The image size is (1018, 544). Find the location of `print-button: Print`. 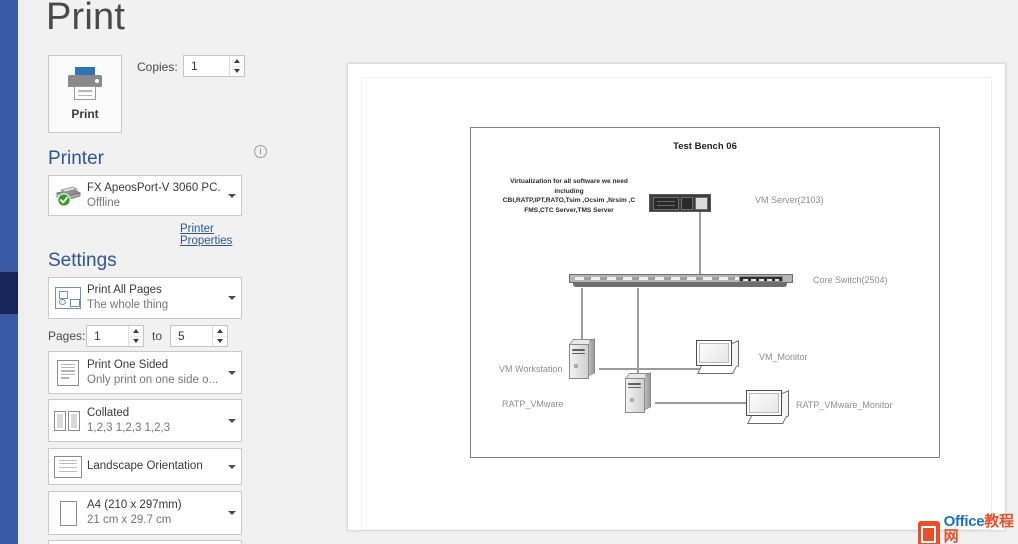

print-button: Print is located at coordinates (85, 94).